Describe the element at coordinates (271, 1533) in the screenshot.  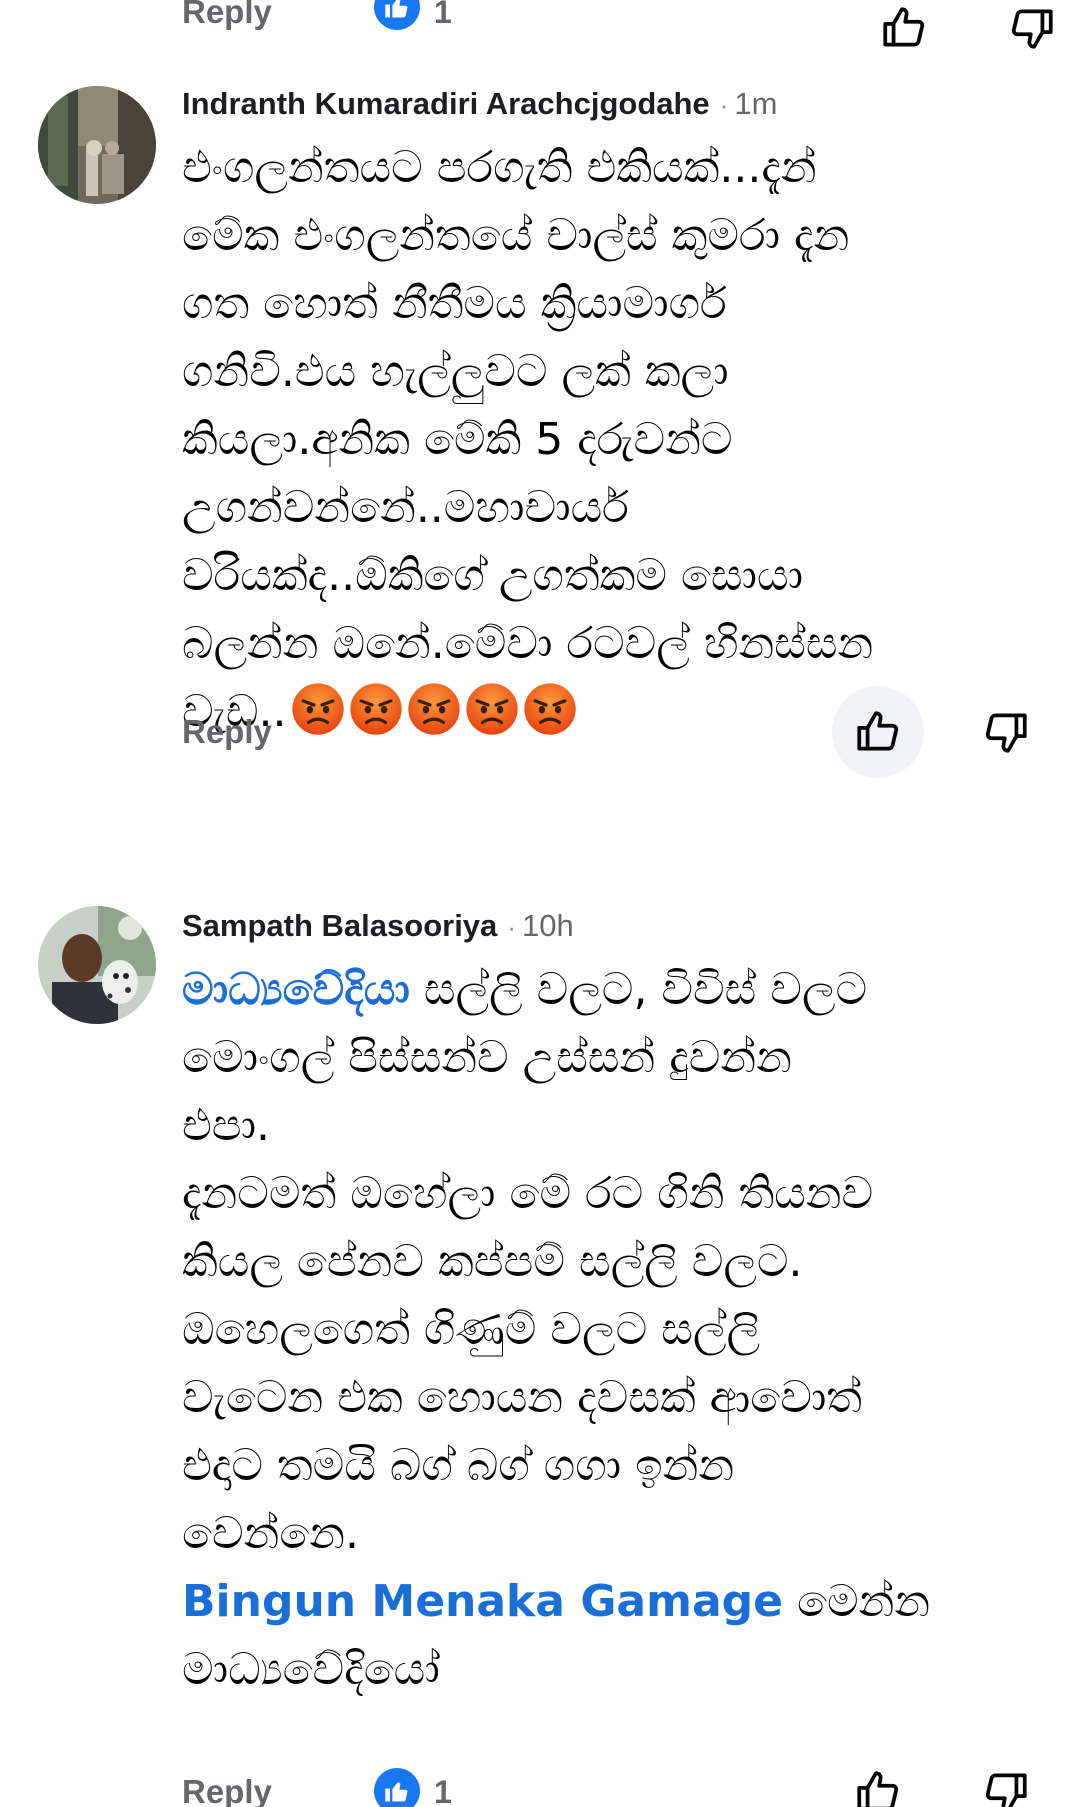
I see `comment-line: වෙන්නෙ.` at that location.